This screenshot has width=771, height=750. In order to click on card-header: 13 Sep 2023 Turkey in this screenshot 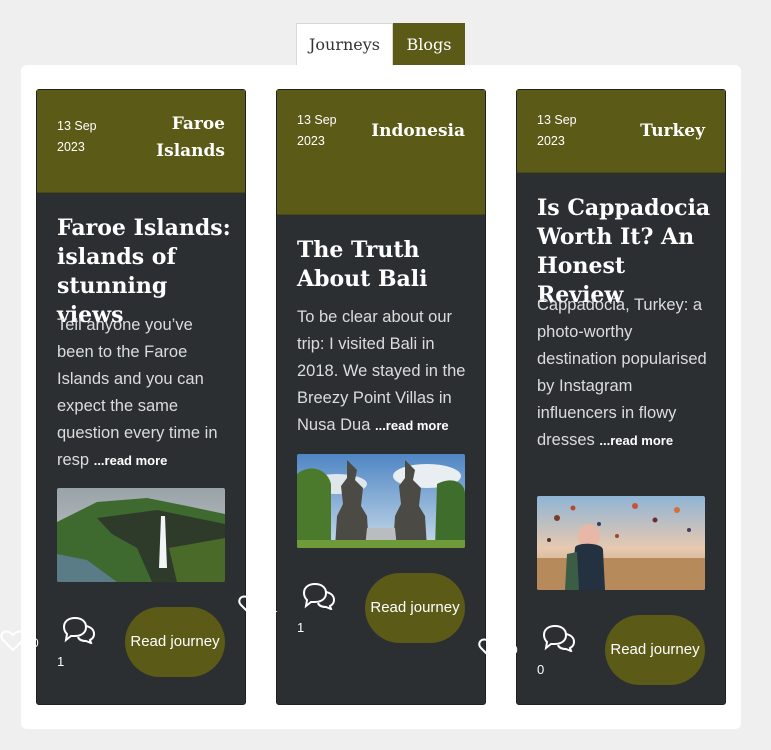, I will do `click(621, 131)`.